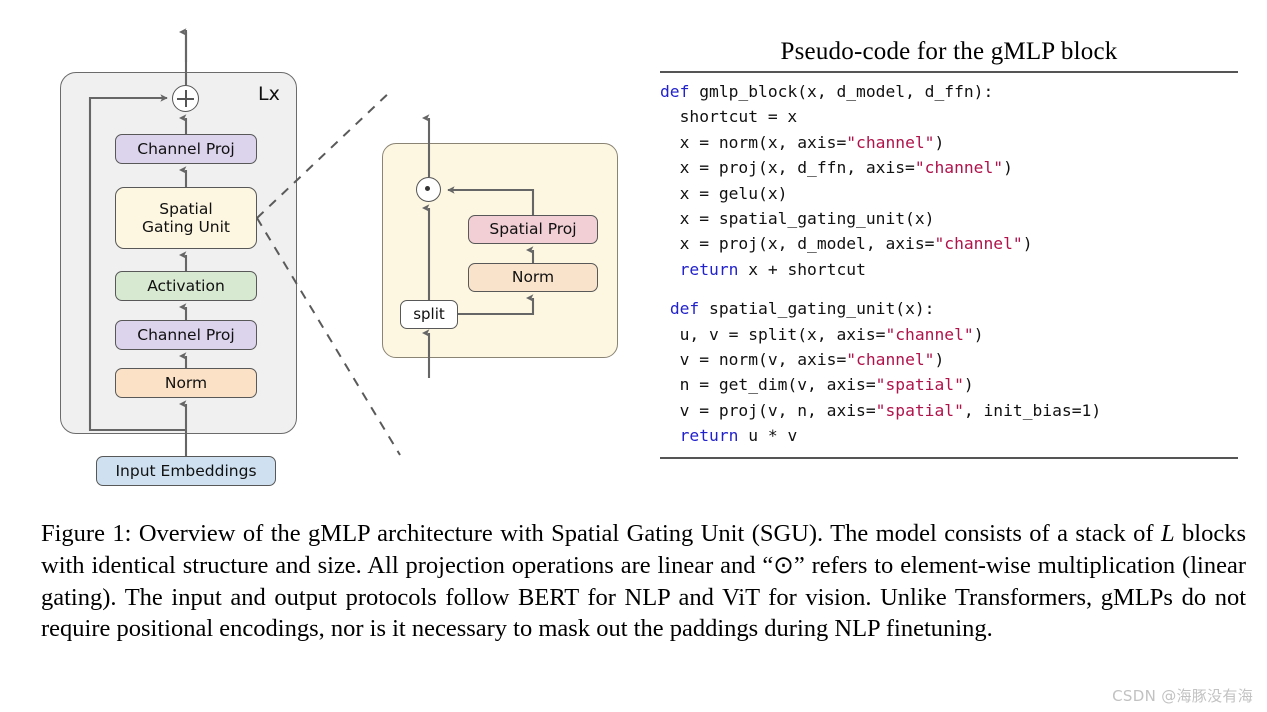  Describe the element at coordinates (753, 142) in the screenshot. I see `code-text: x = norm(x, axis=` at that location.